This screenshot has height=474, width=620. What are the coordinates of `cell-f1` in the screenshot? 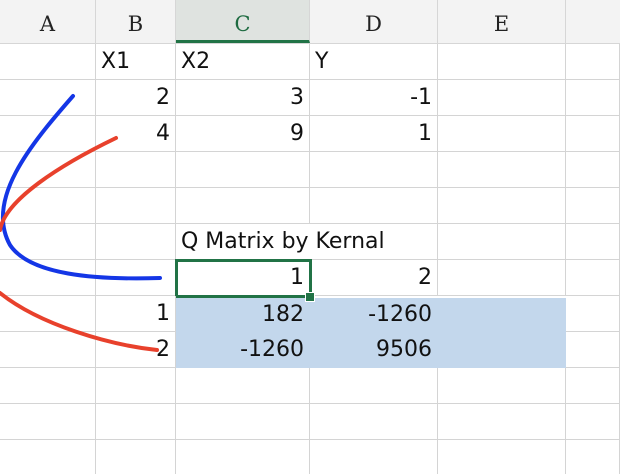 It's located at (593, 62).